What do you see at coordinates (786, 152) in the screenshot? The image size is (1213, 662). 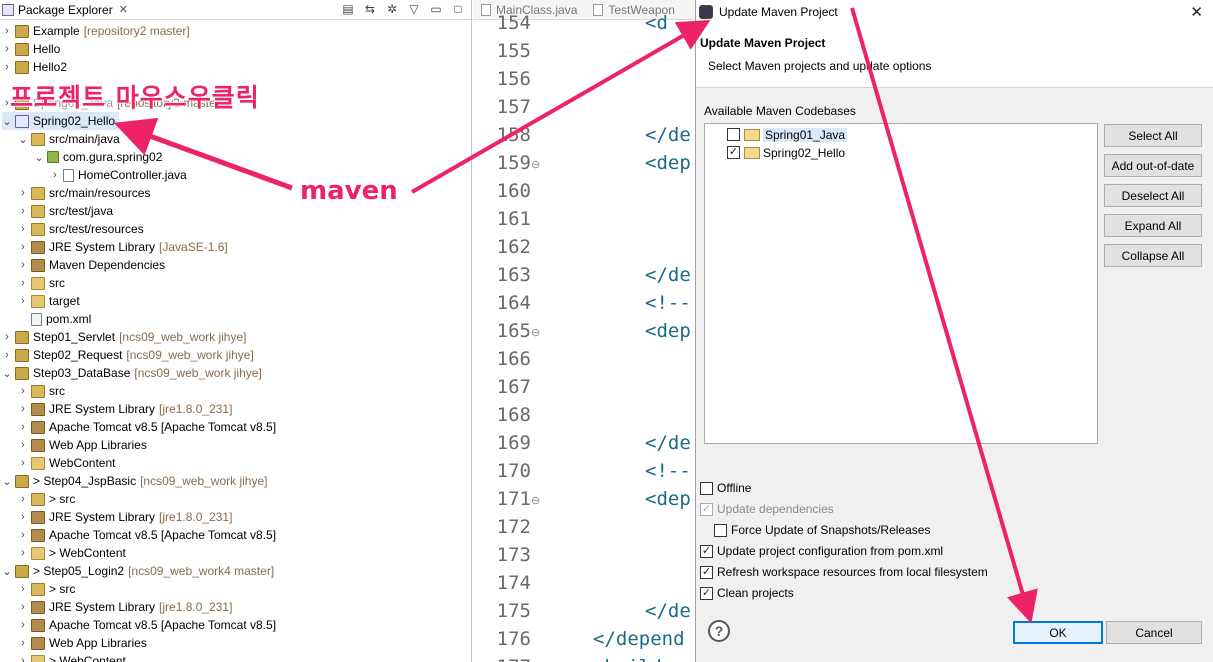 I see `codebase-item: ✓ Spring02_Hello` at bounding box center [786, 152].